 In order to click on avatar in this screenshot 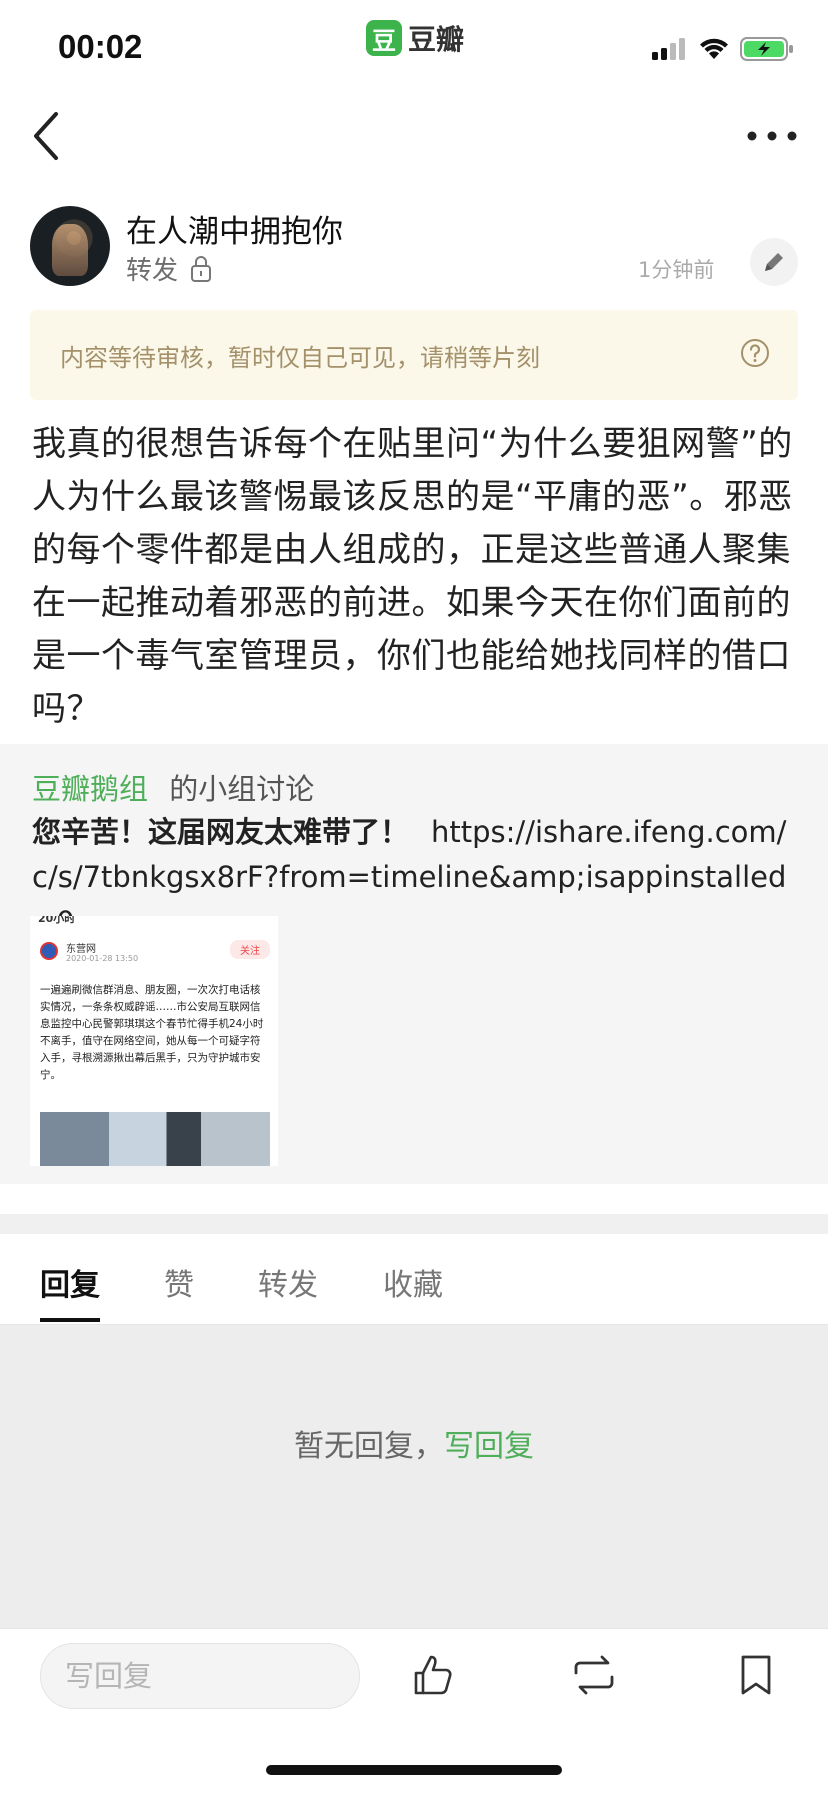, I will do `click(70, 246)`.